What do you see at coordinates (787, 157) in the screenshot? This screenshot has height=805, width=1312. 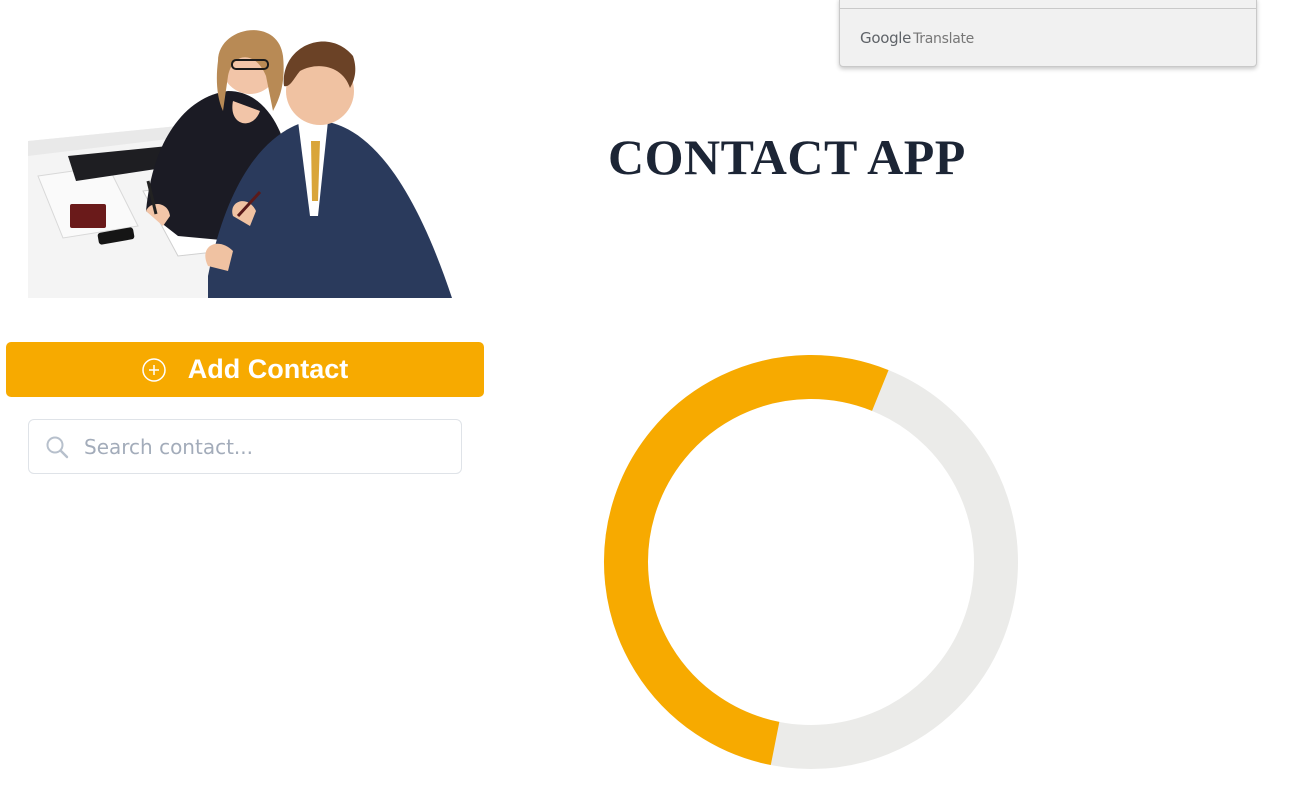 I see `page-title: CONTACT APP` at bounding box center [787, 157].